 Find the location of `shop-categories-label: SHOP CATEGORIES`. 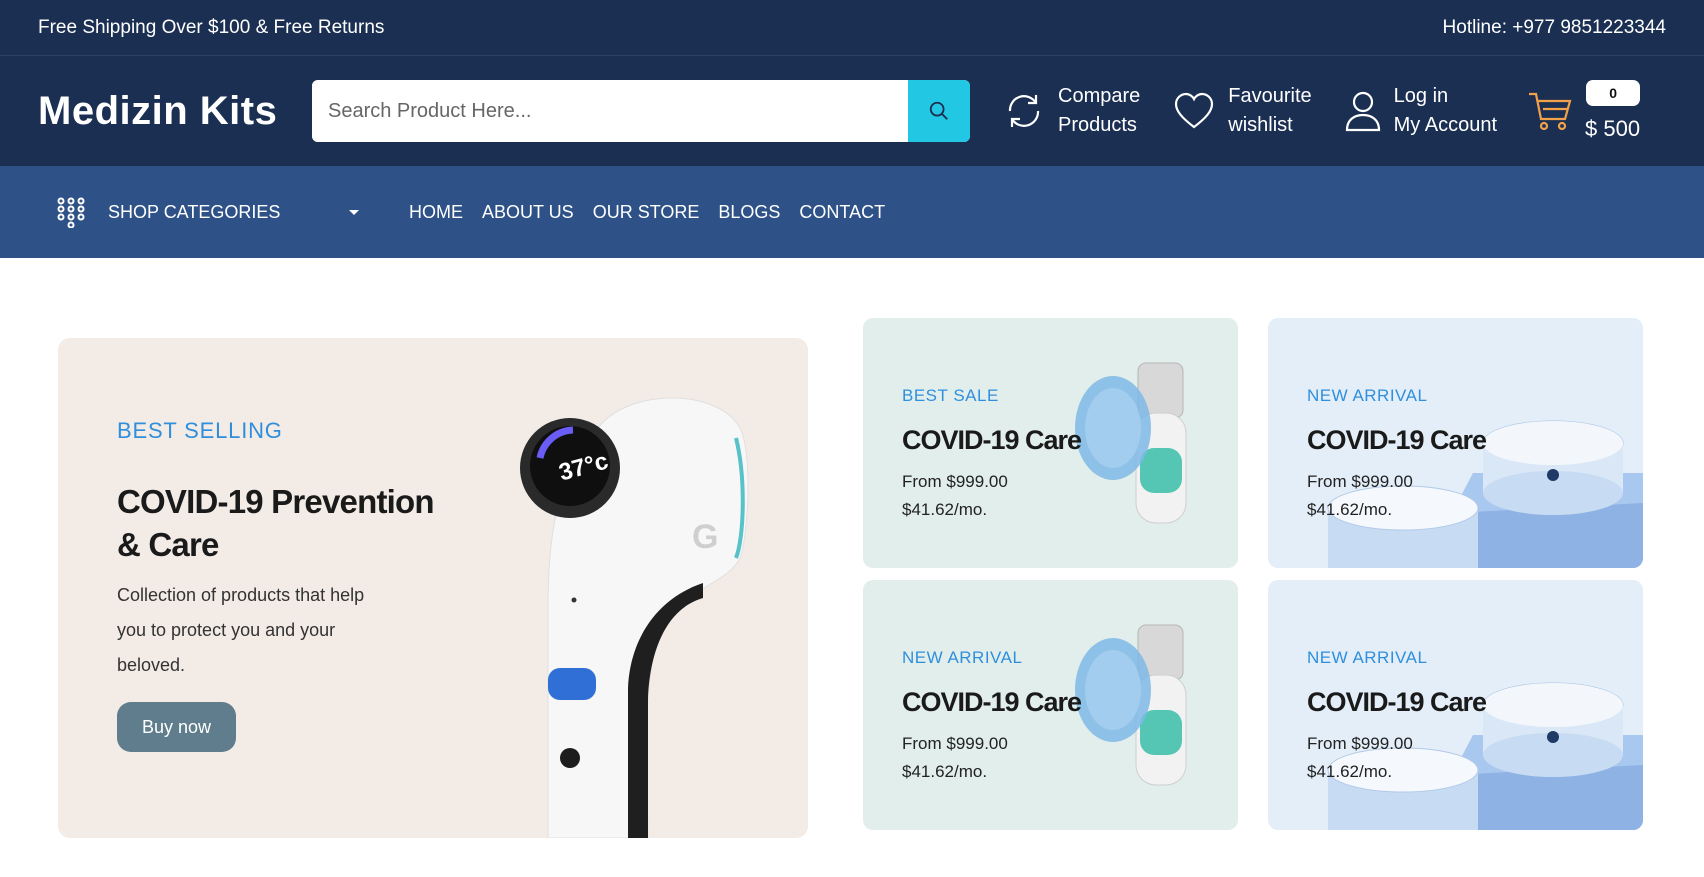

shop-categories-label: SHOP CATEGORIES is located at coordinates (194, 211).